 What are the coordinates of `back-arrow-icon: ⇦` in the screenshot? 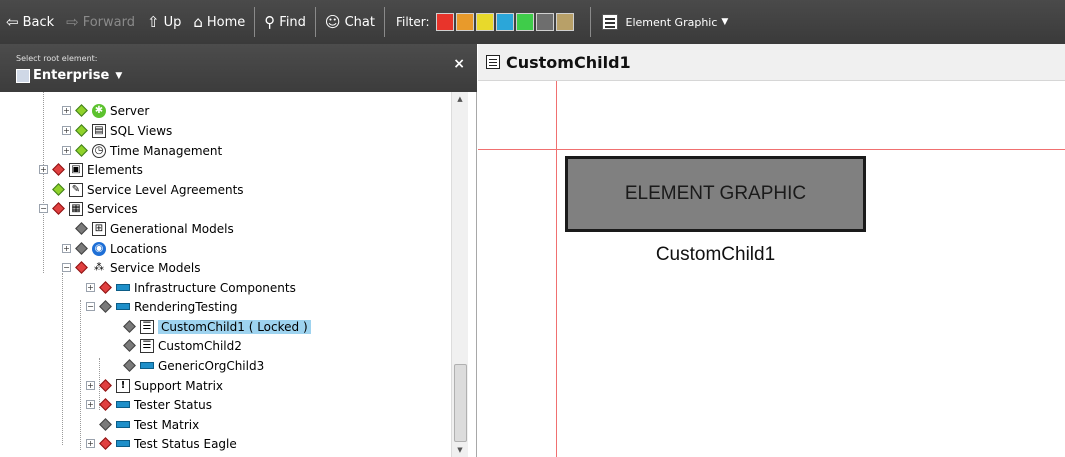 It's located at (12, 21).